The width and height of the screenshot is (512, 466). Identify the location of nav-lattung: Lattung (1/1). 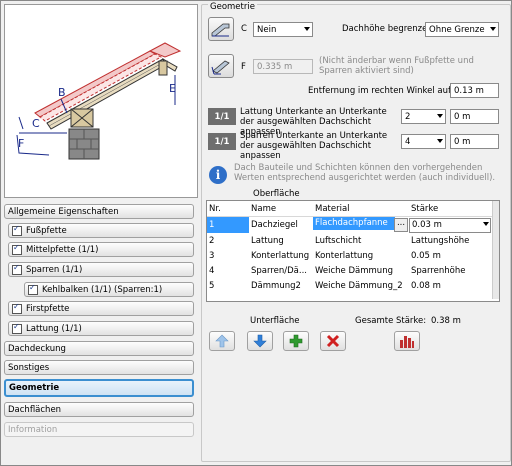
(101, 328).